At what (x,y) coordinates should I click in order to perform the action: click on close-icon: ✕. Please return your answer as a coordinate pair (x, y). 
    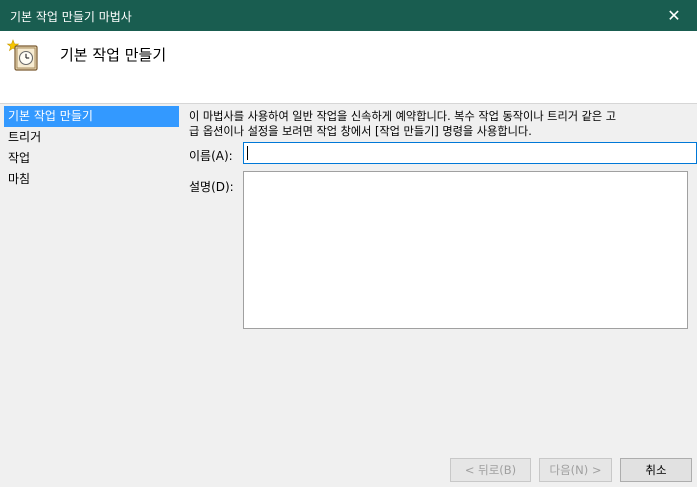
    Looking at the image, I should click on (674, 15).